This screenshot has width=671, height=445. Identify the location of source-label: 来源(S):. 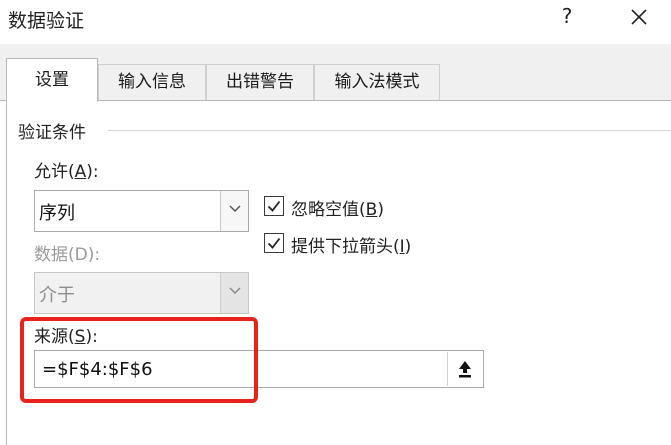
(66, 334).